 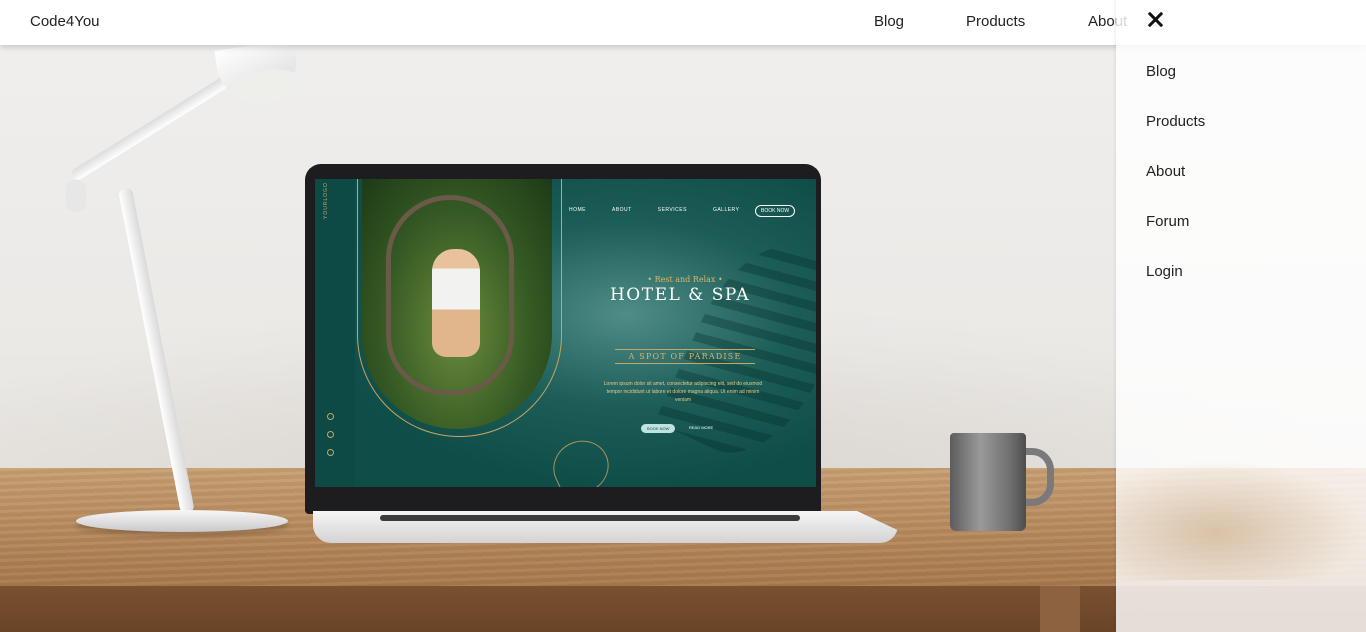 What do you see at coordinates (685, 356) in the screenshot?
I see `screen-subtitle: A SPOT OF PARADISE` at bounding box center [685, 356].